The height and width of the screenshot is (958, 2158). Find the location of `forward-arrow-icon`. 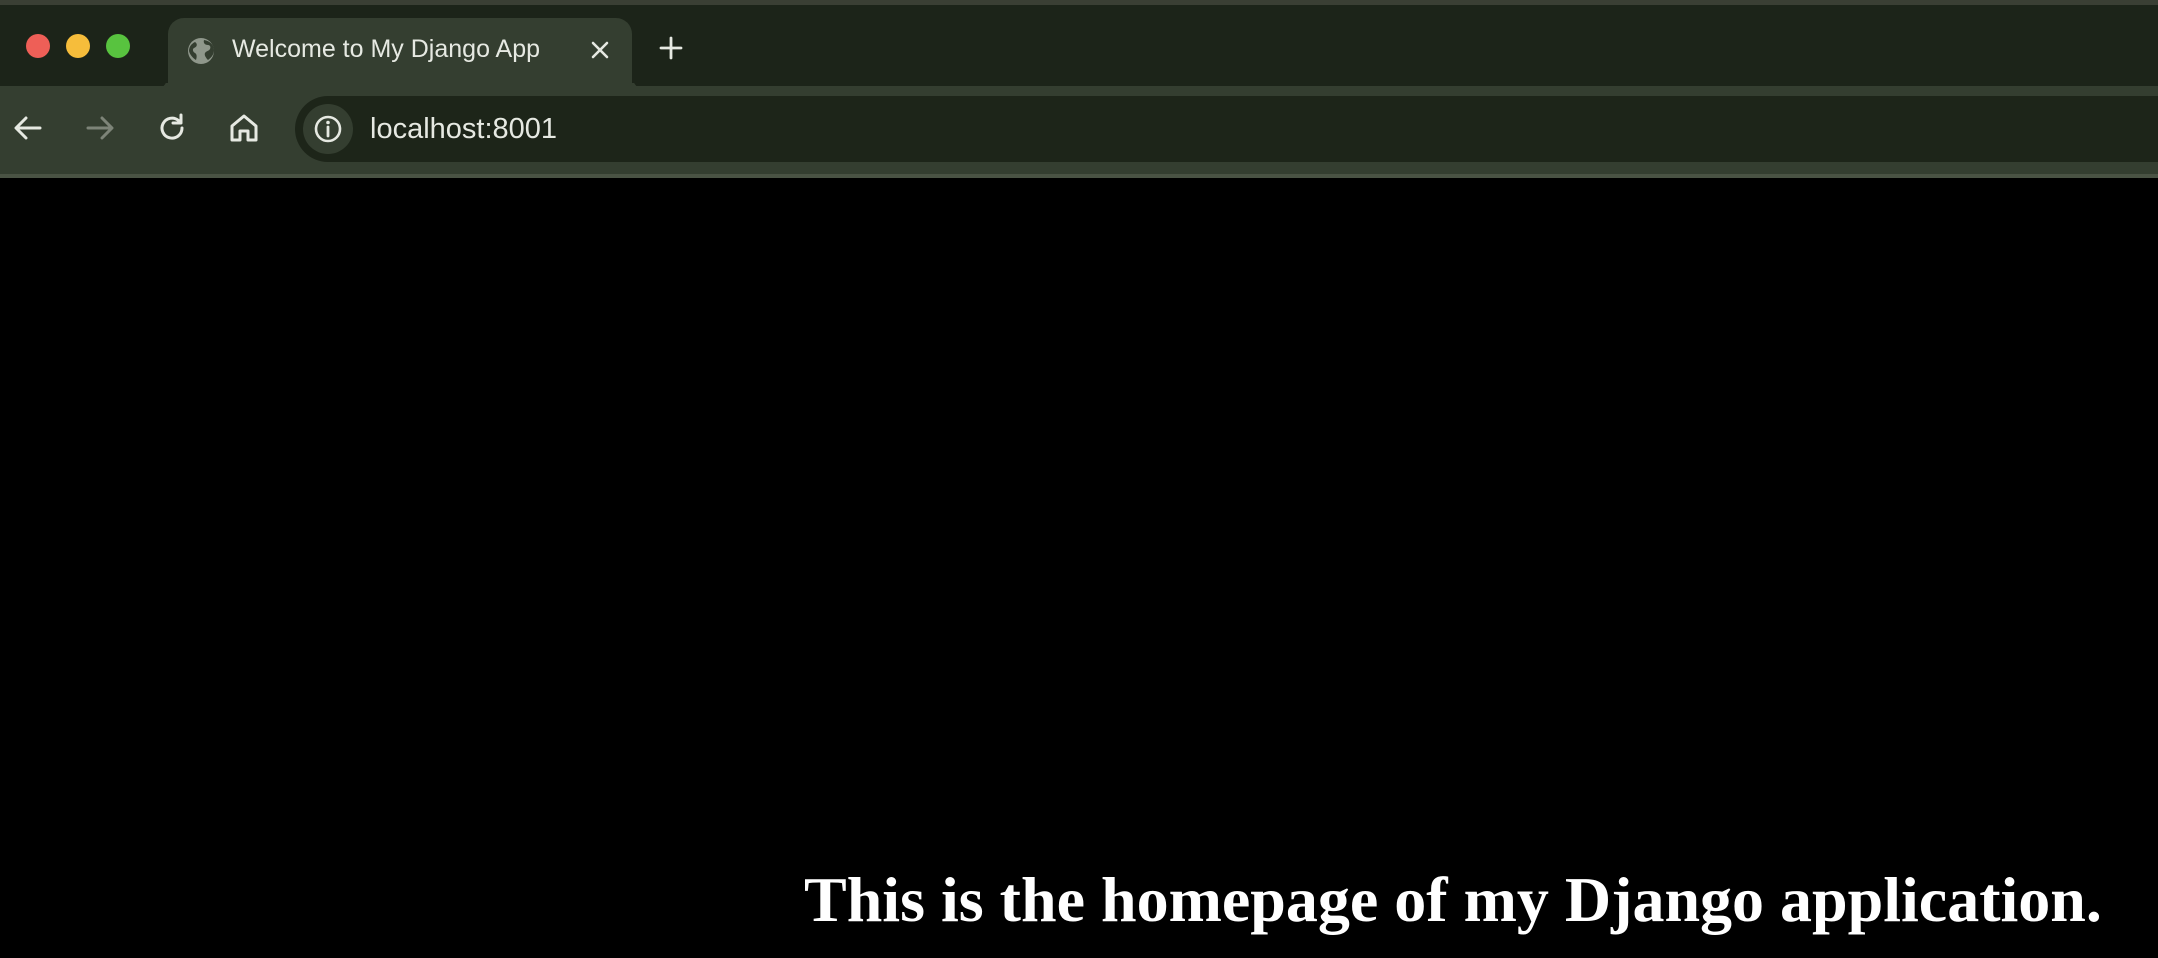

forward-arrow-icon is located at coordinates (100, 128).